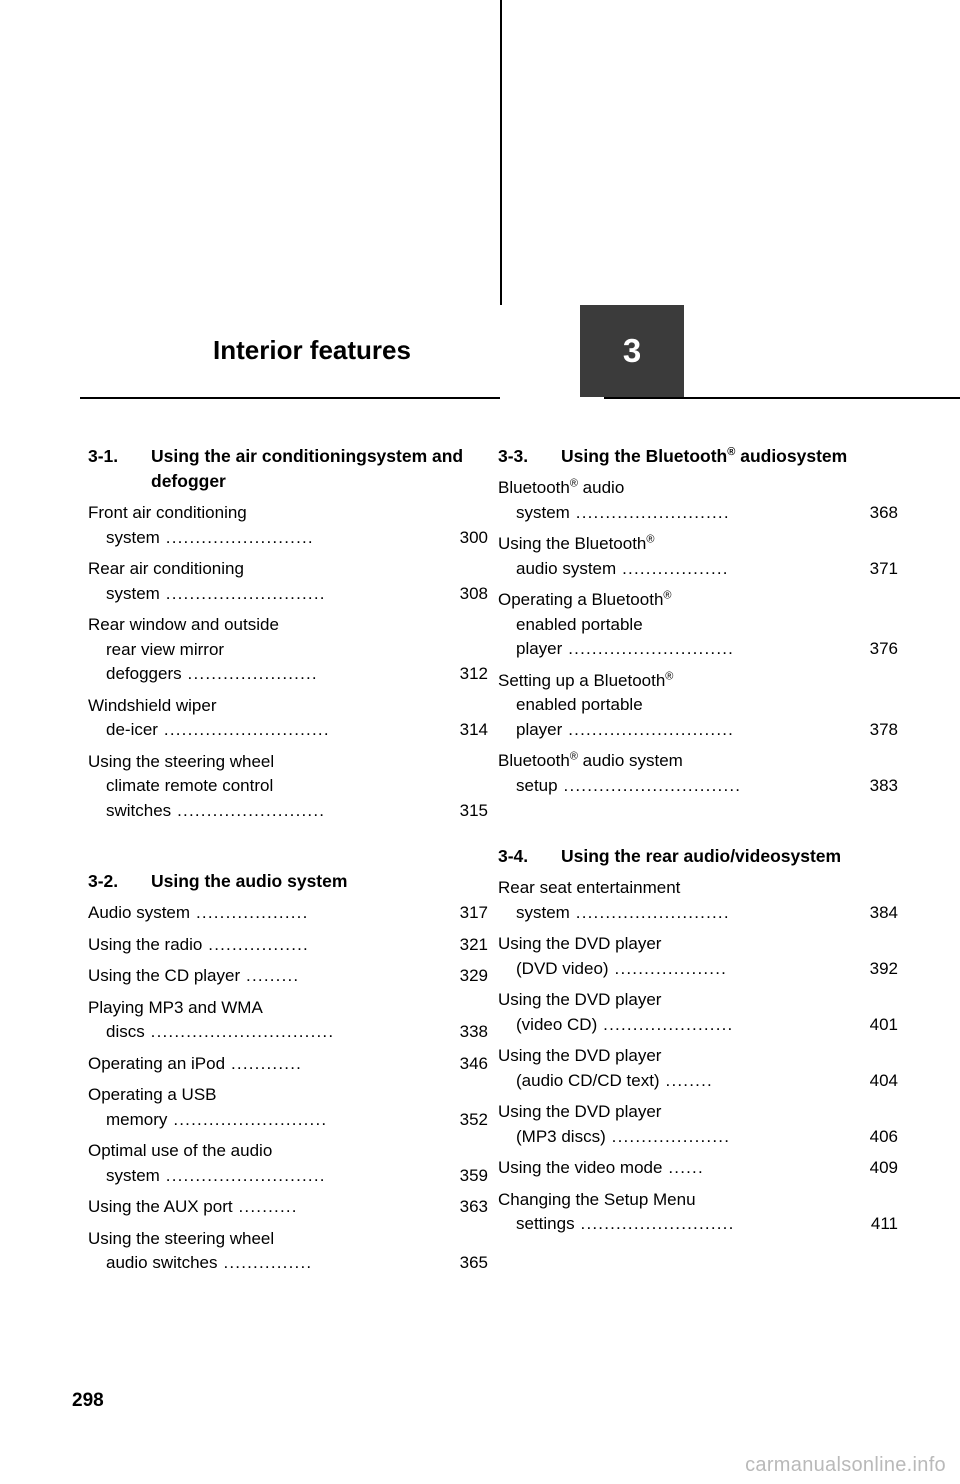 This screenshot has height=1484, width=960. I want to click on toc-entry-line: Rear air conditioning, so click(288, 569).